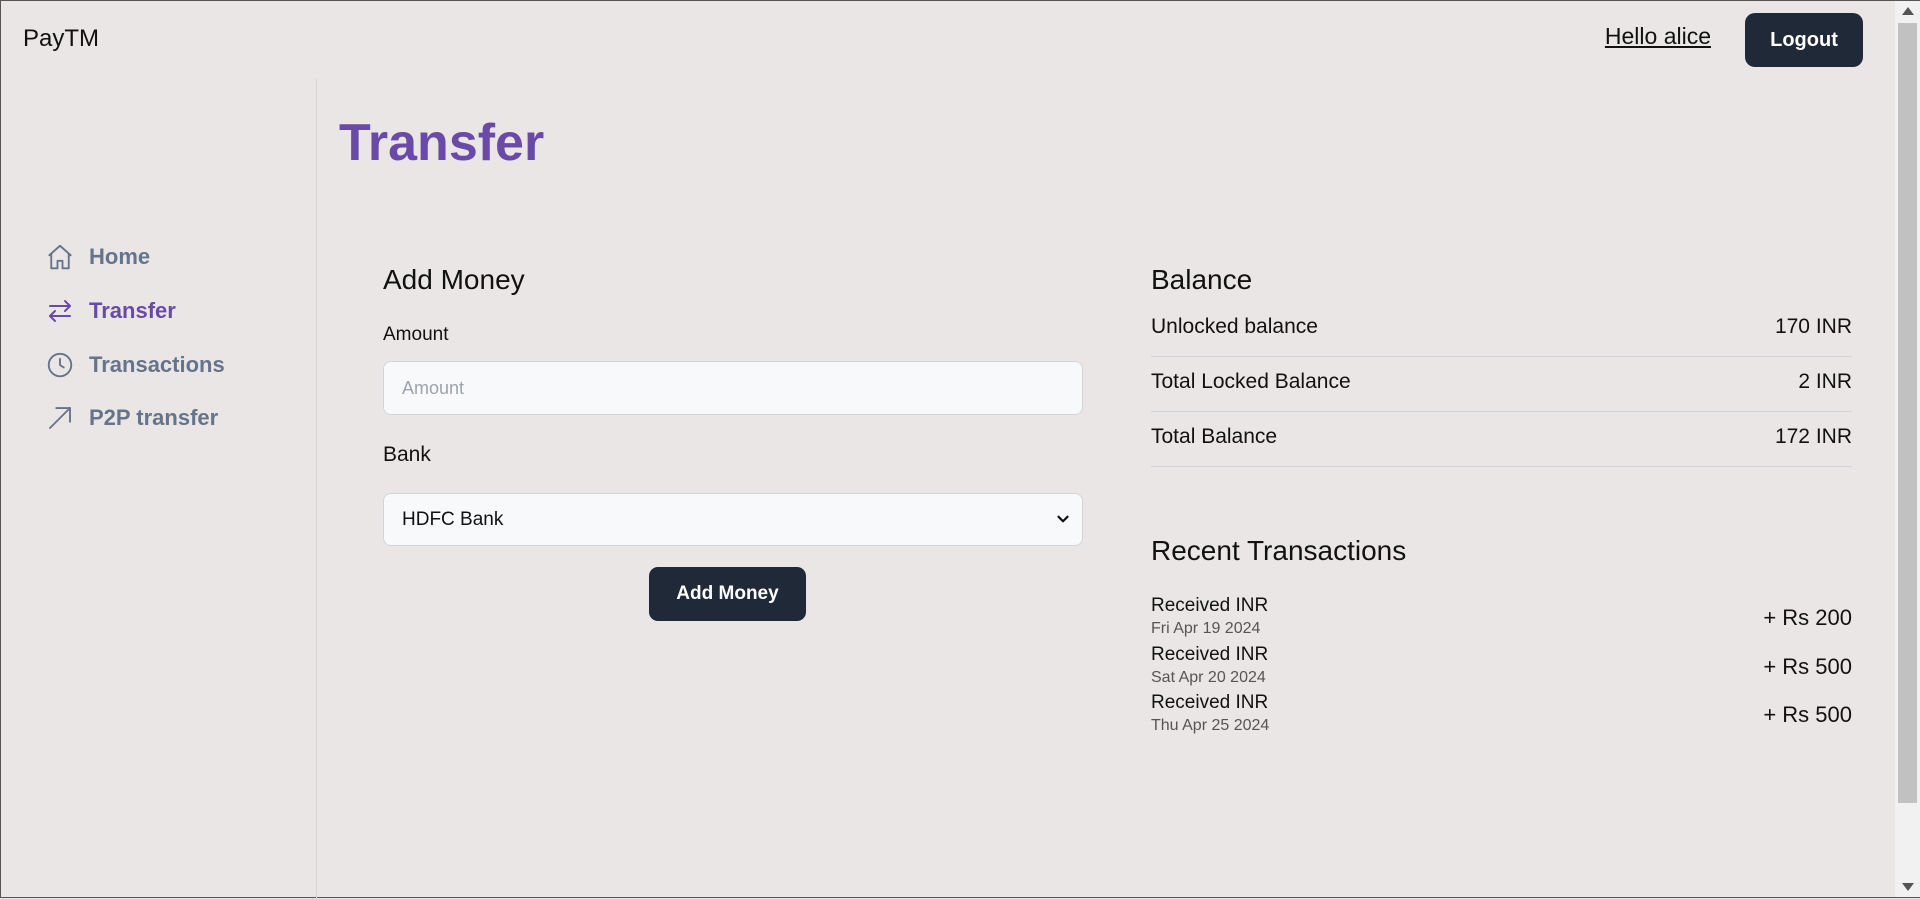 The image size is (1920, 899). Describe the element at coordinates (1279, 550) in the screenshot. I see `recent-transactions-title: Recent Transactions` at that location.